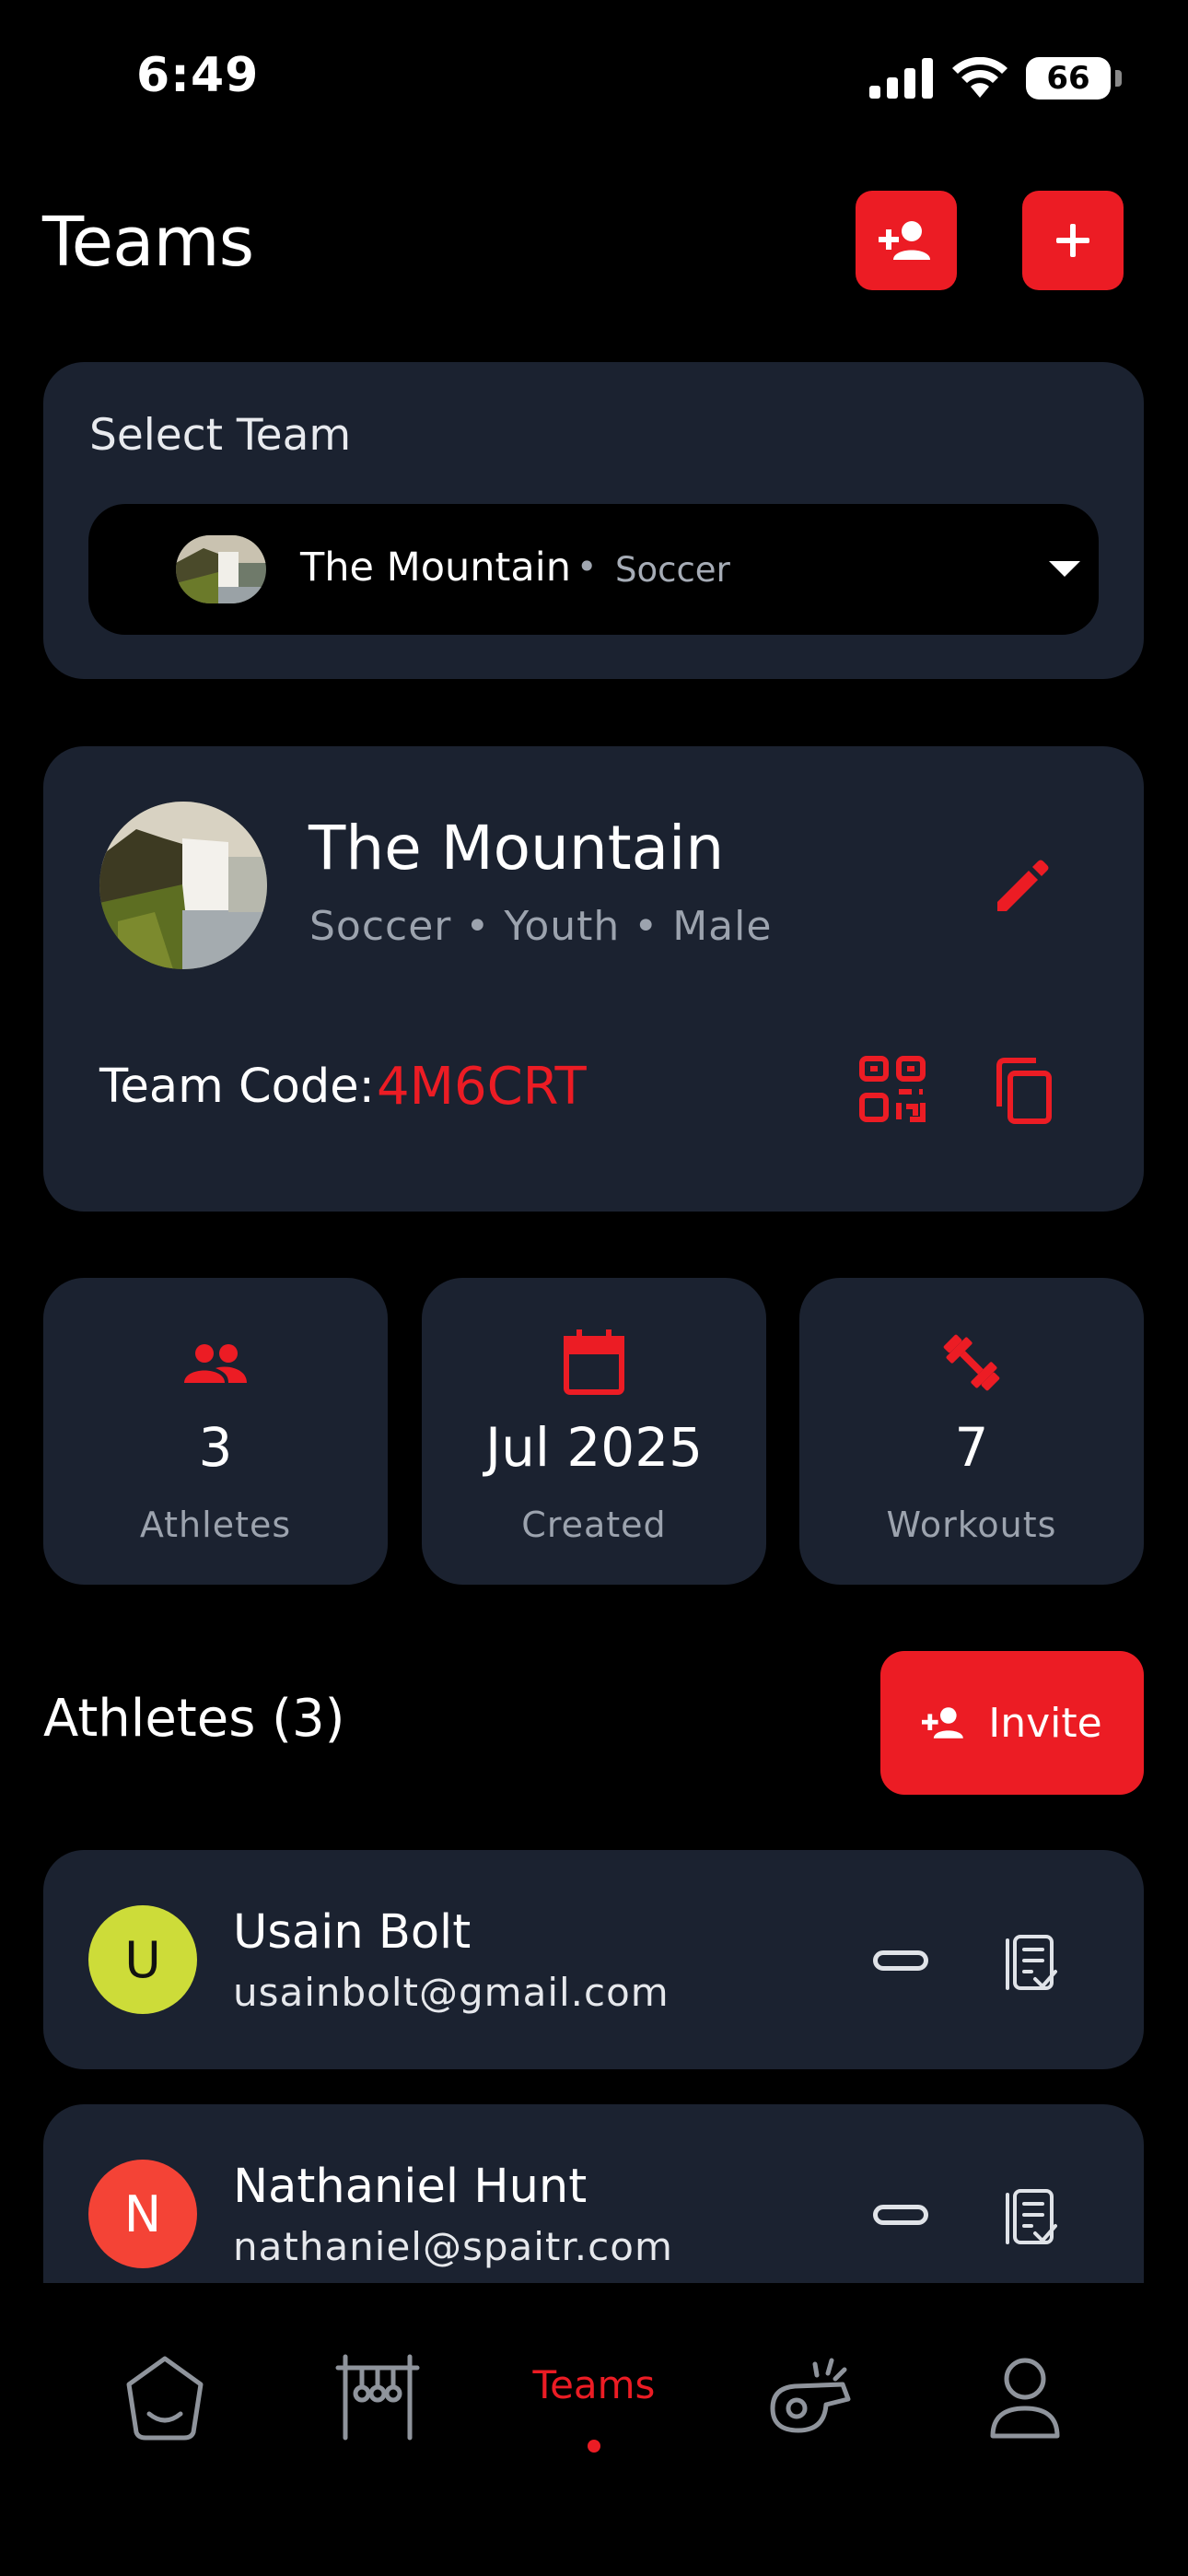  I want to click on athlete-name: Usain Bolt, so click(352, 1932).